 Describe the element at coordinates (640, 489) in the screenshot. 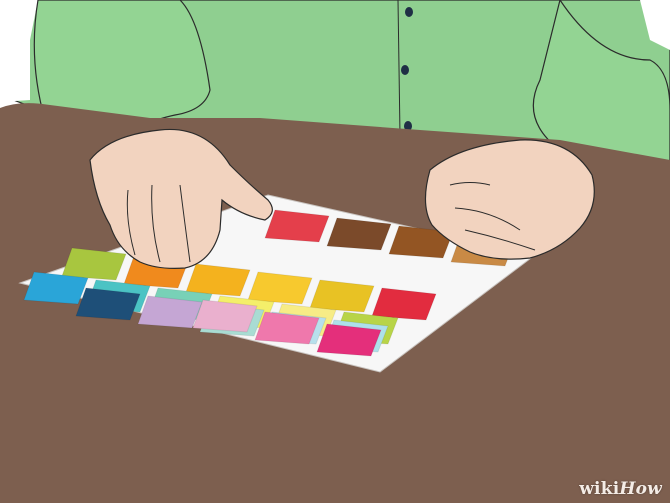

I see `watermark-part-2: How` at that location.